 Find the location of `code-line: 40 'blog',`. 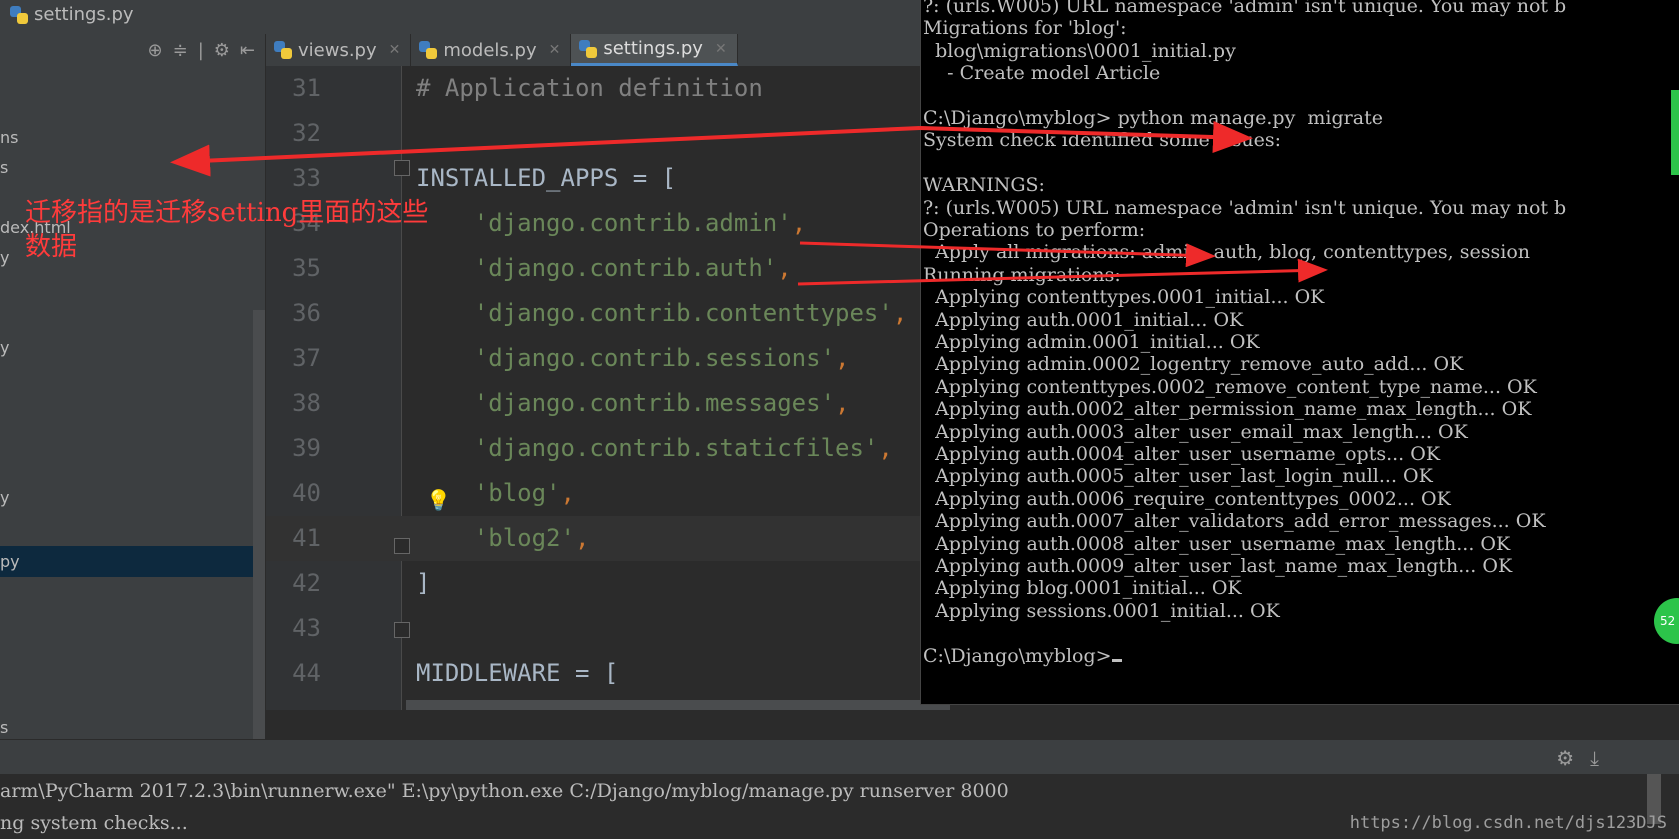

code-line: 40 'blog', is located at coordinates (608, 493).